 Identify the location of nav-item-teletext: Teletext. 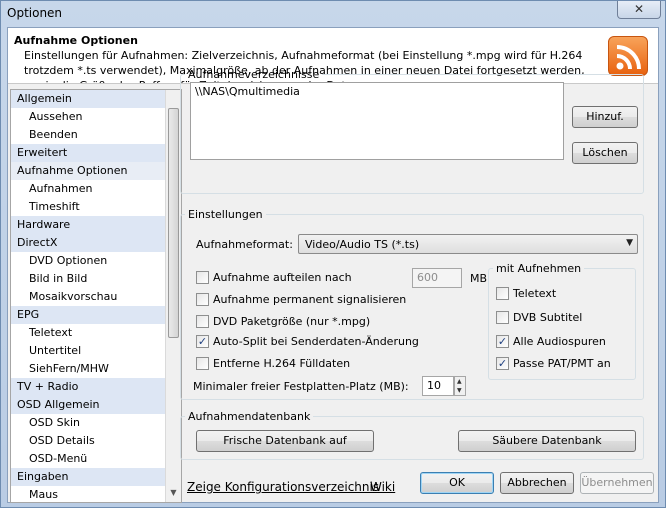
(88, 333).